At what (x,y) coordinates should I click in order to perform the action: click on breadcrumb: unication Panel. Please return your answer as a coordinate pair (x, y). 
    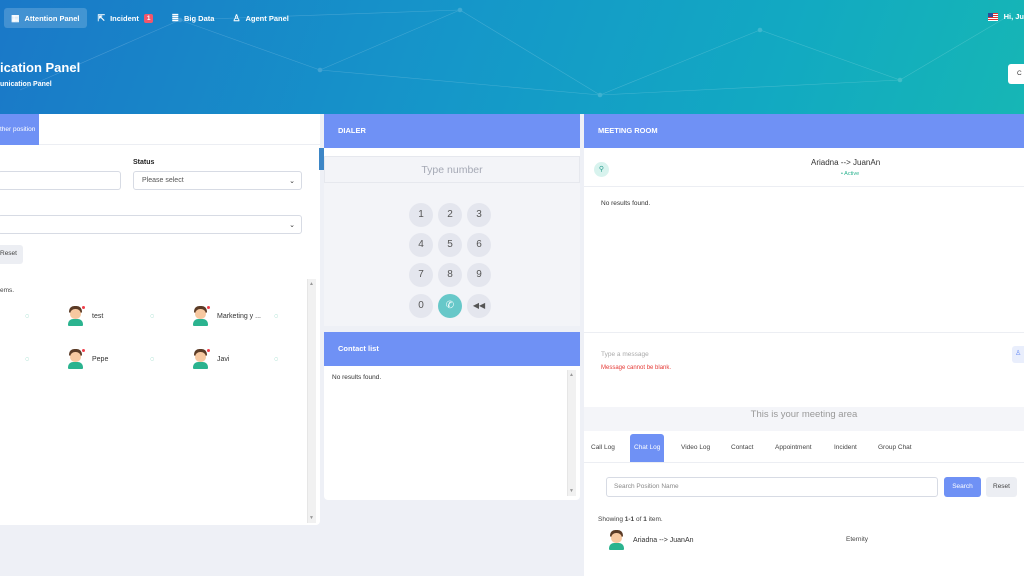
    Looking at the image, I should click on (26, 84).